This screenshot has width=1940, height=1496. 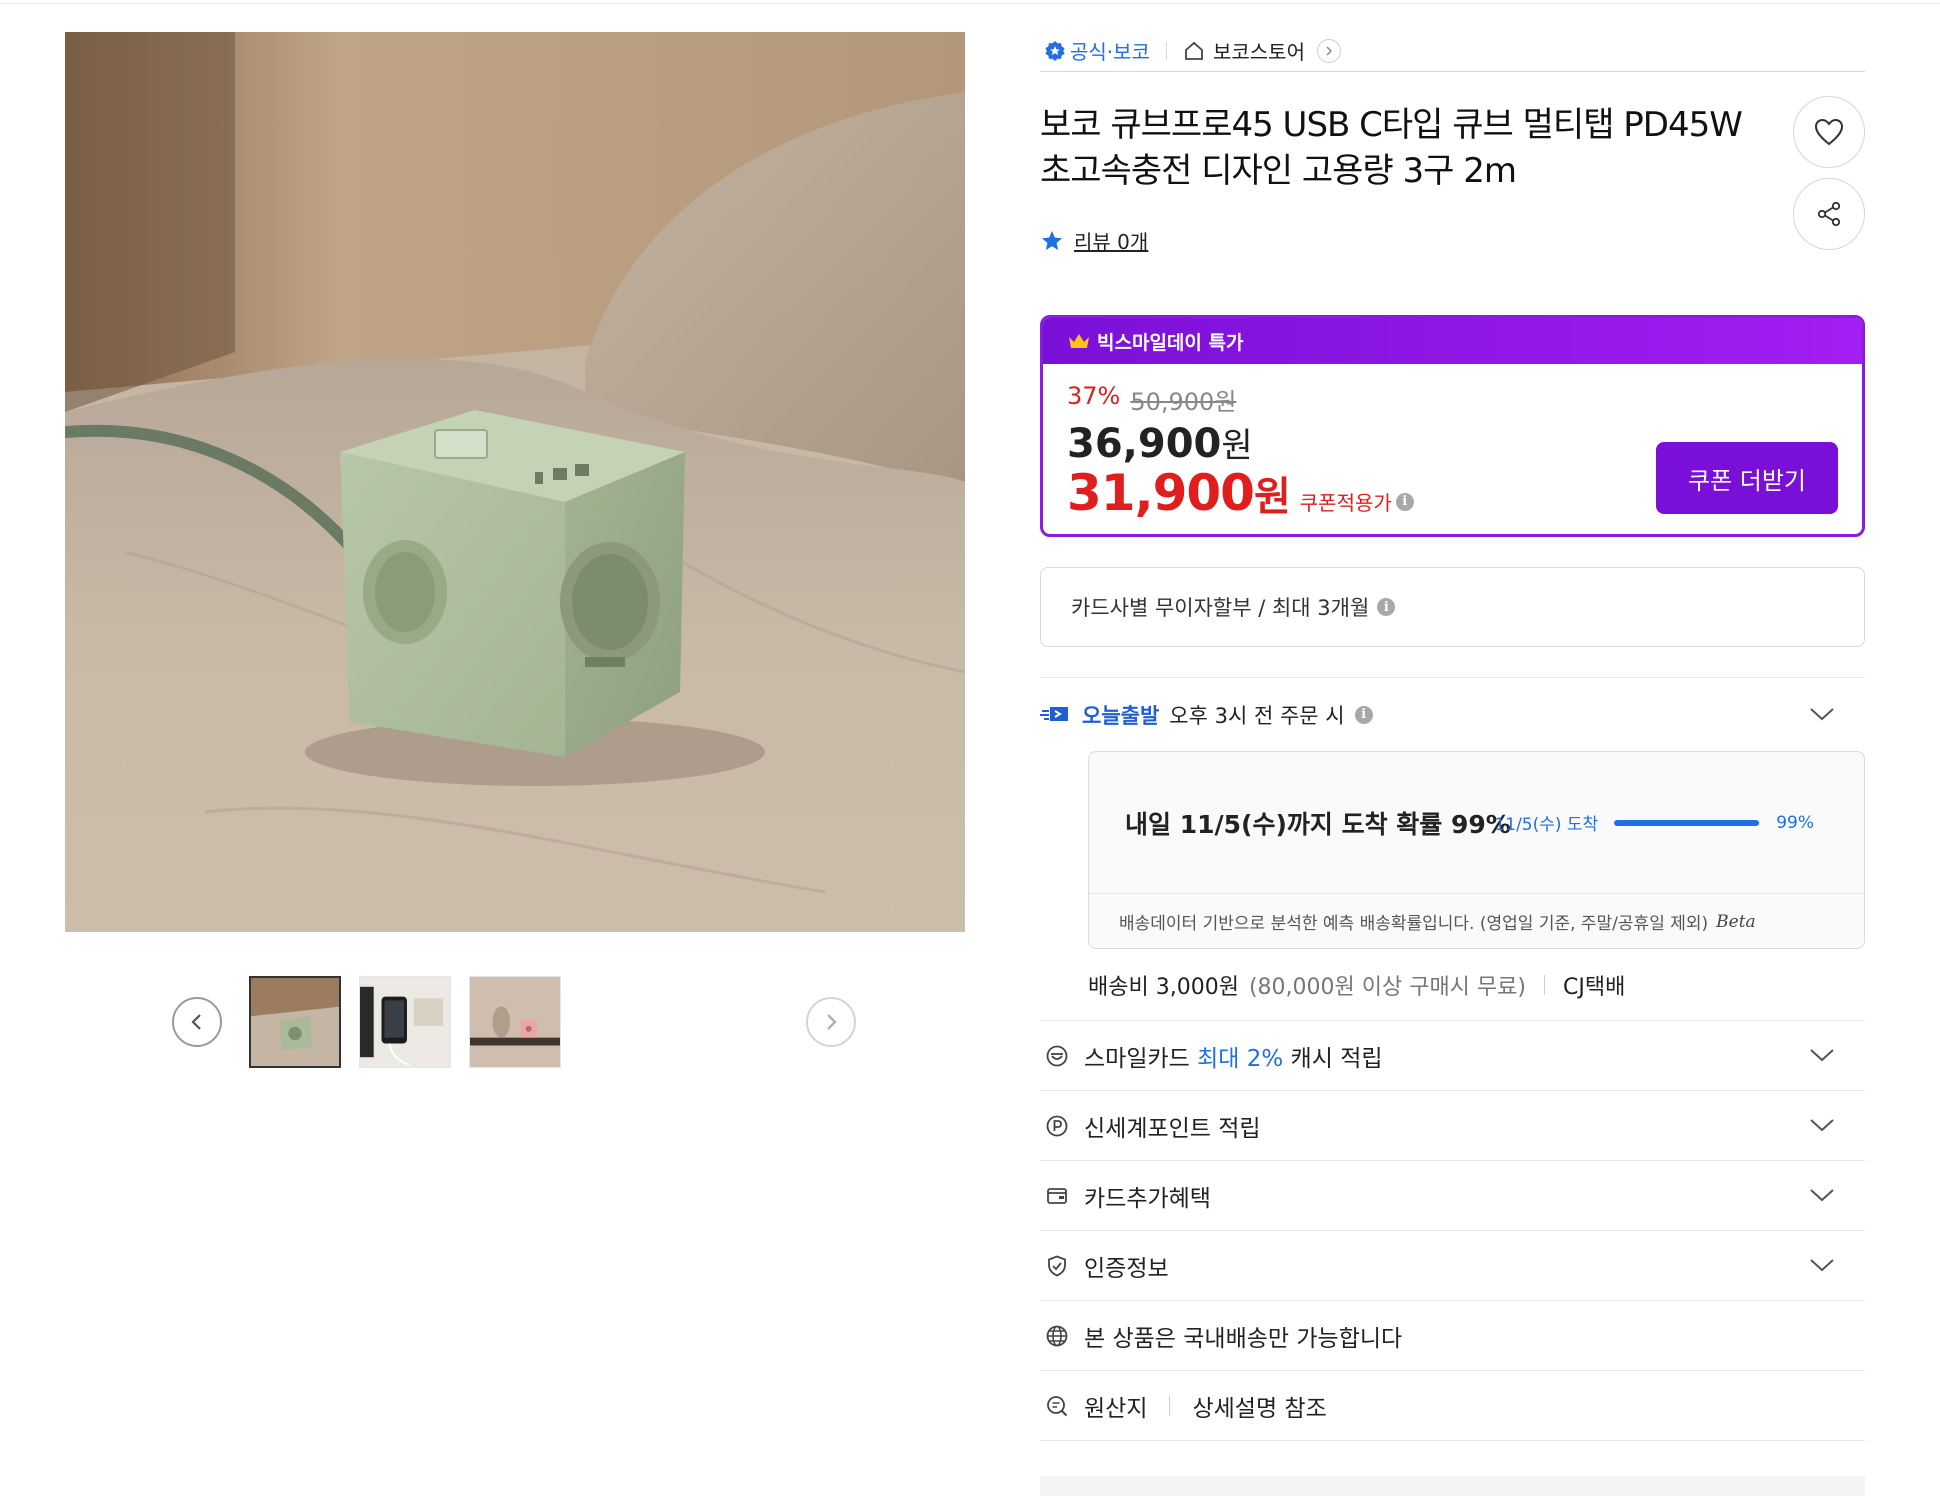 What do you see at coordinates (1243, 1338) in the screenshot?
I see `benefit-text: 본 상품은 국내배송만 가능합니다` at bounding box center [1243, 1338].